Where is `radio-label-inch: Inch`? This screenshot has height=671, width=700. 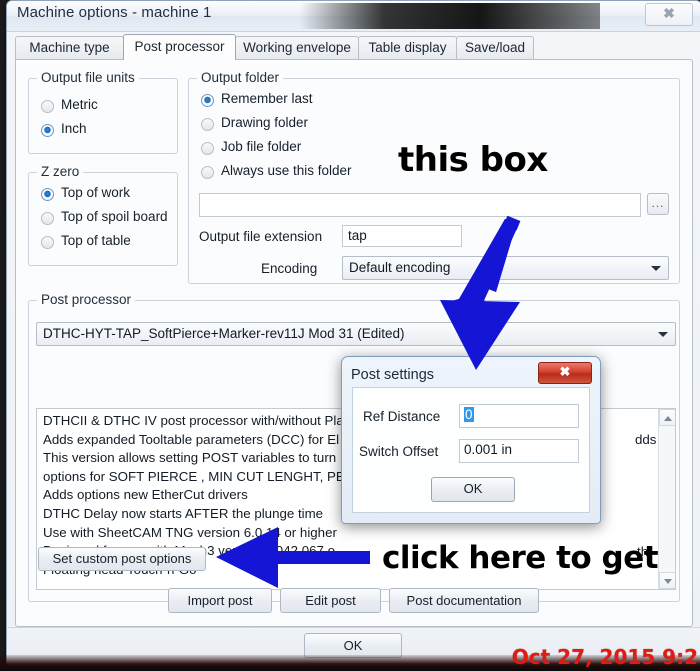
radio-label-inch: Inch is located at coordinates (74, 128).